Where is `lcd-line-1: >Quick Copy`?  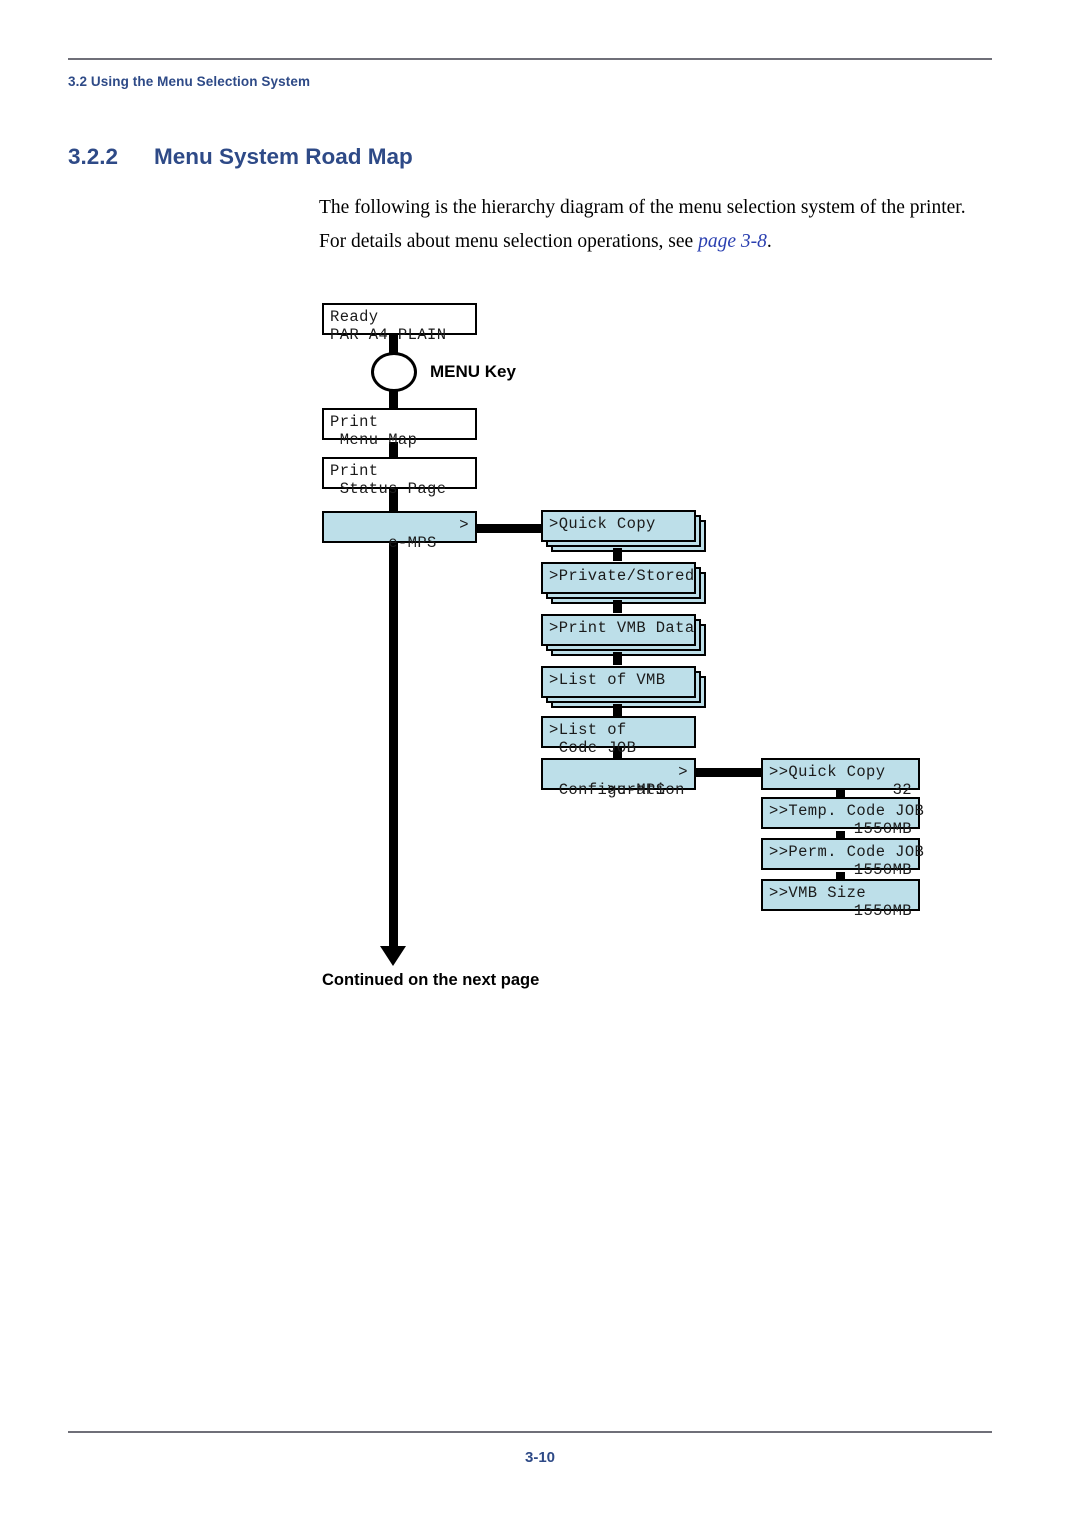
lcd-line-1: >Quick Copy is located at coordinates (602, 524).